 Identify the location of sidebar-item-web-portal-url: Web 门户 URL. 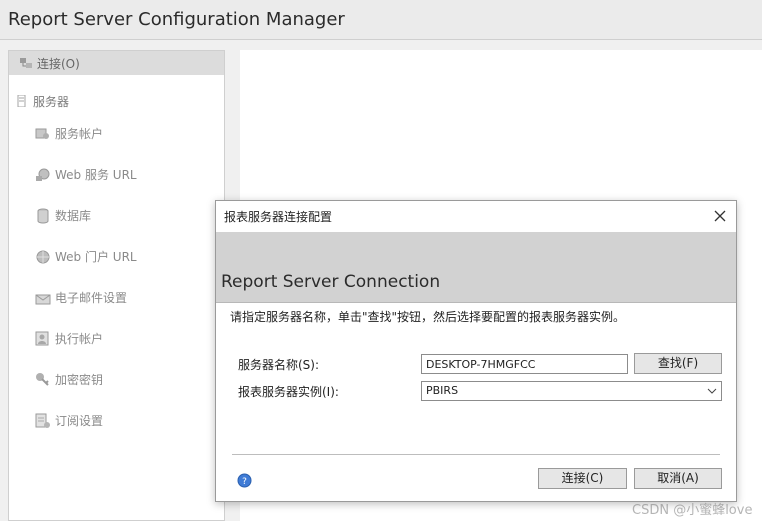
(116, 256).